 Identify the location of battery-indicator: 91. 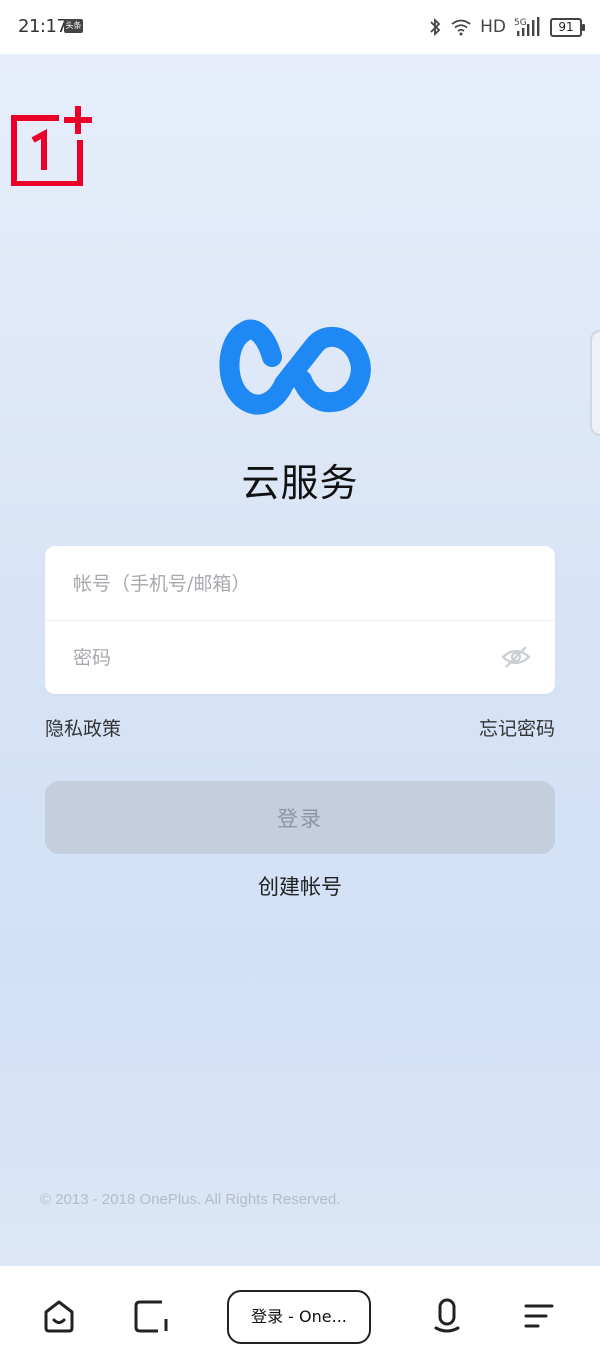
(567, 27).